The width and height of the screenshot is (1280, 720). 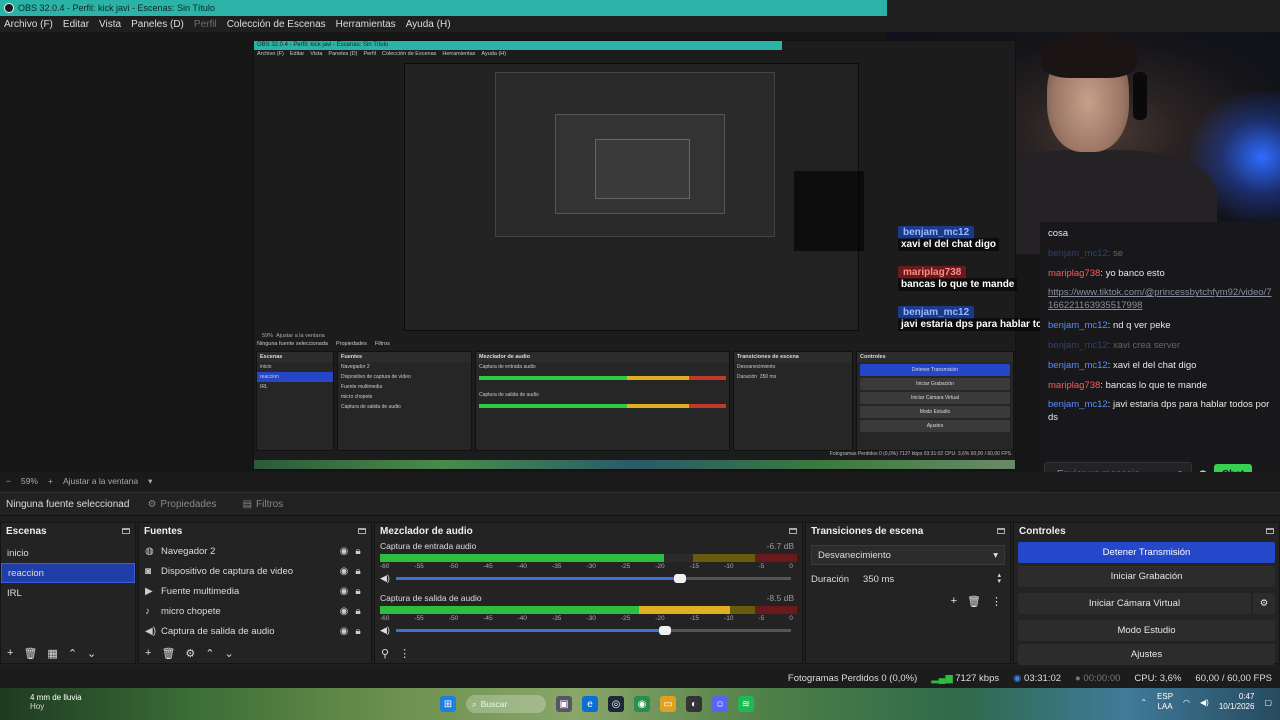 I want to click on stop-streaming-button: Detener Transmisión, so click(x=1146, y=552).